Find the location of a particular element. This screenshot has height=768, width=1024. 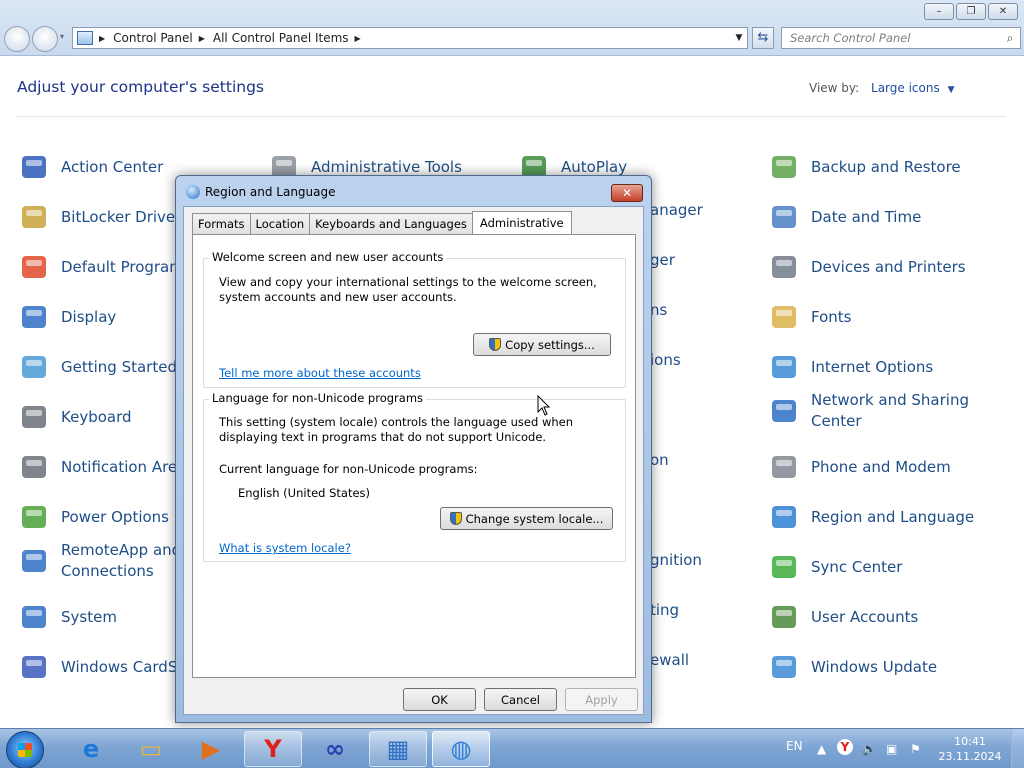

control-panel-item: Internet Options is located at coordinates (850, 367).